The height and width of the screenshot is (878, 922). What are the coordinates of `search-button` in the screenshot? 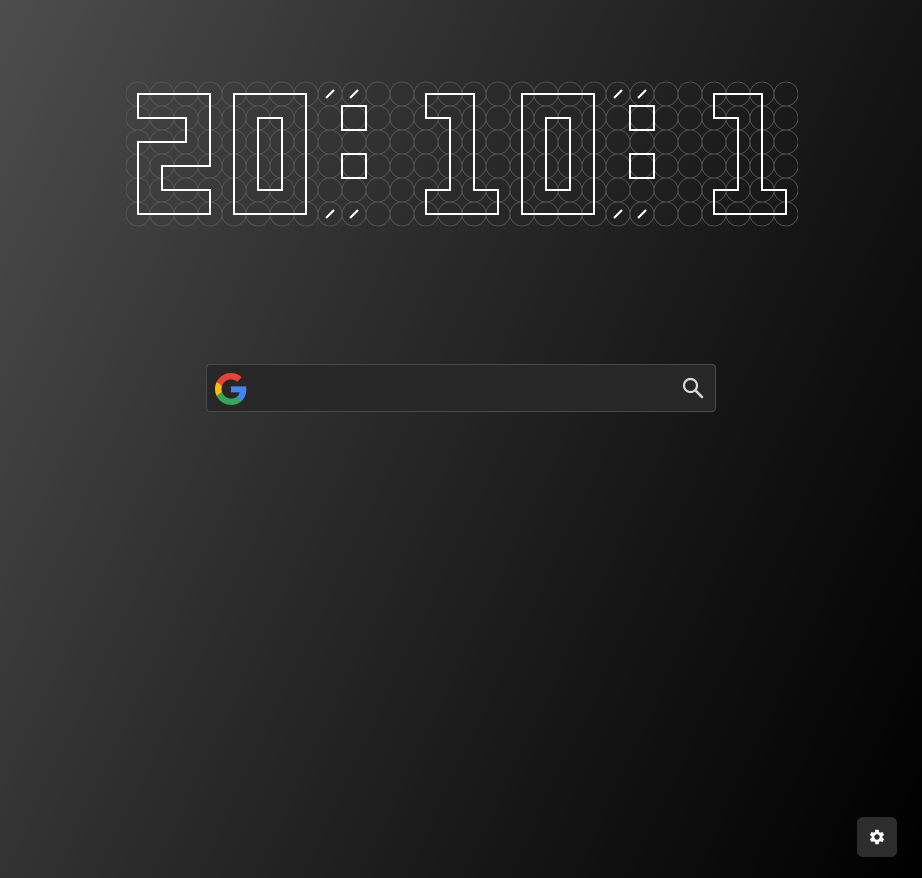 It's located at (693, 388).